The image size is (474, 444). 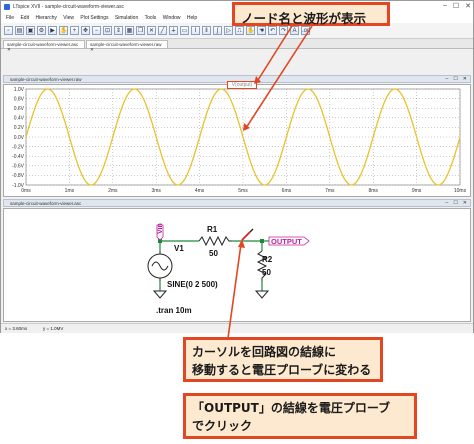 What do you see at coordinates (283, 359) in the screenshot?
I see `callout-middle: カーソルを回路図の結線に 移動すると電圧プローブに変わる` at bounding box center [283, 359].